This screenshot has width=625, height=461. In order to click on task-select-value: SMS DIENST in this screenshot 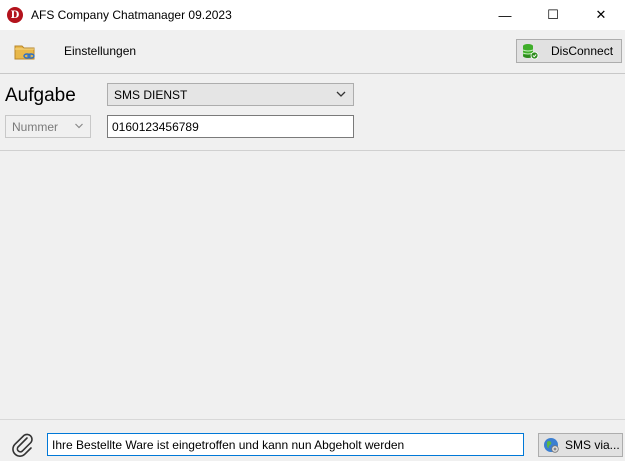, I will do `click(151, 94)`.